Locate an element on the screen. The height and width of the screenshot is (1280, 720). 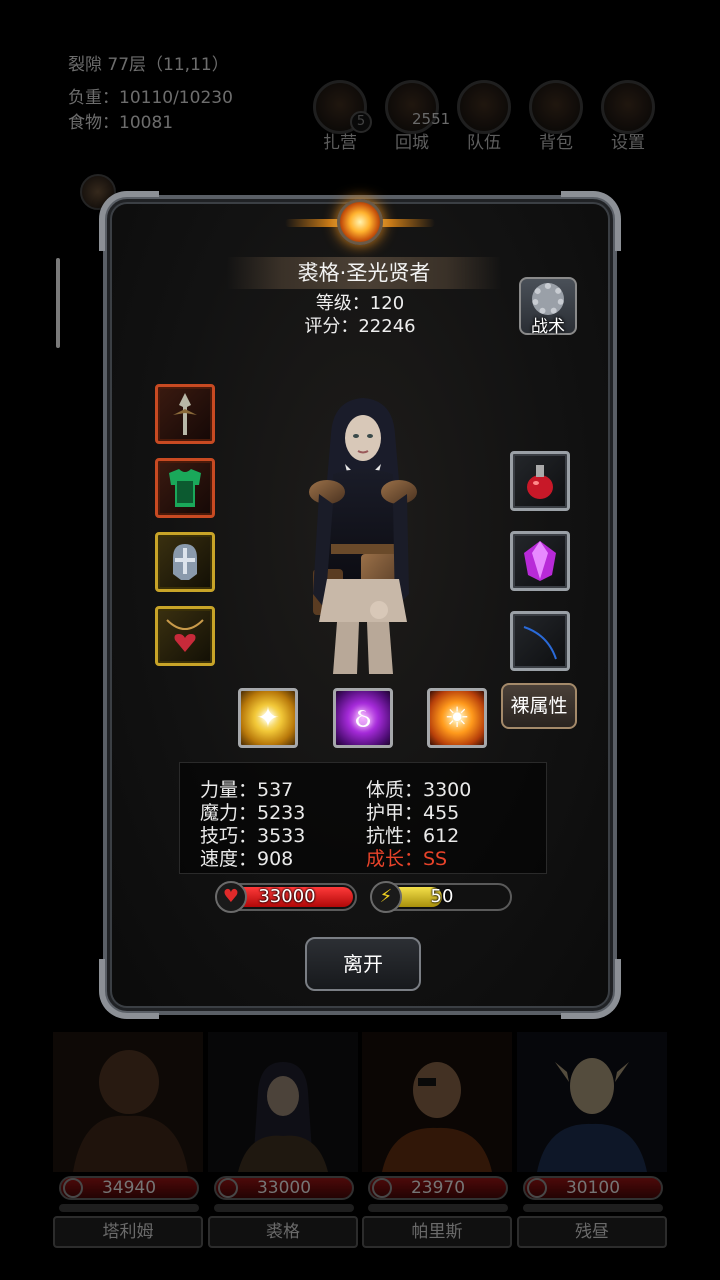
armor-icon is located at coordinates (185, 488).